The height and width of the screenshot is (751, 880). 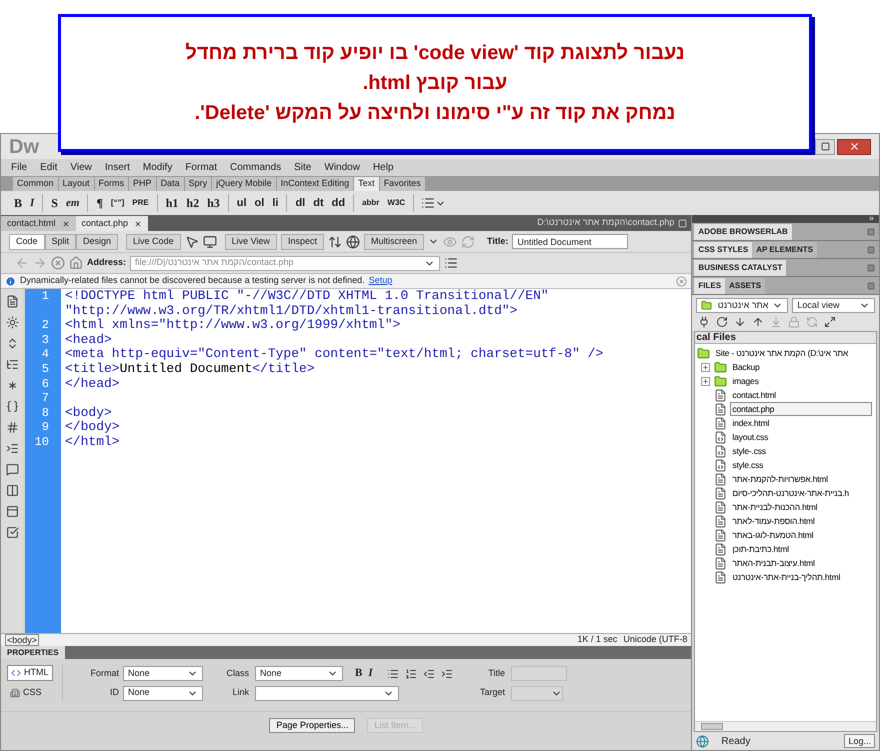 I want to click on menu-item: Modify, so click(x=157, y=167).